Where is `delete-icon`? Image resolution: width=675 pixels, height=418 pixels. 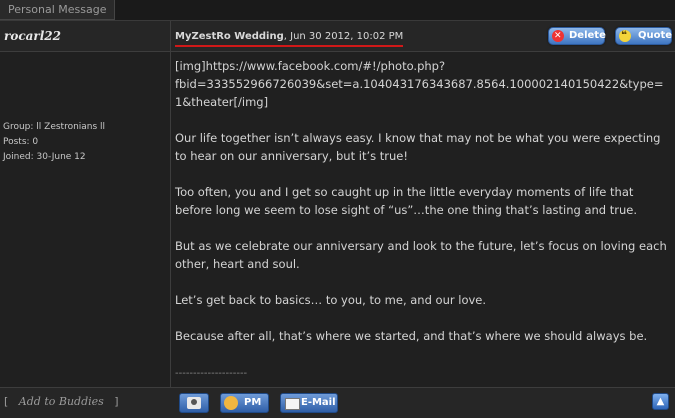 delete-icon is located at coordinates (558, 36).